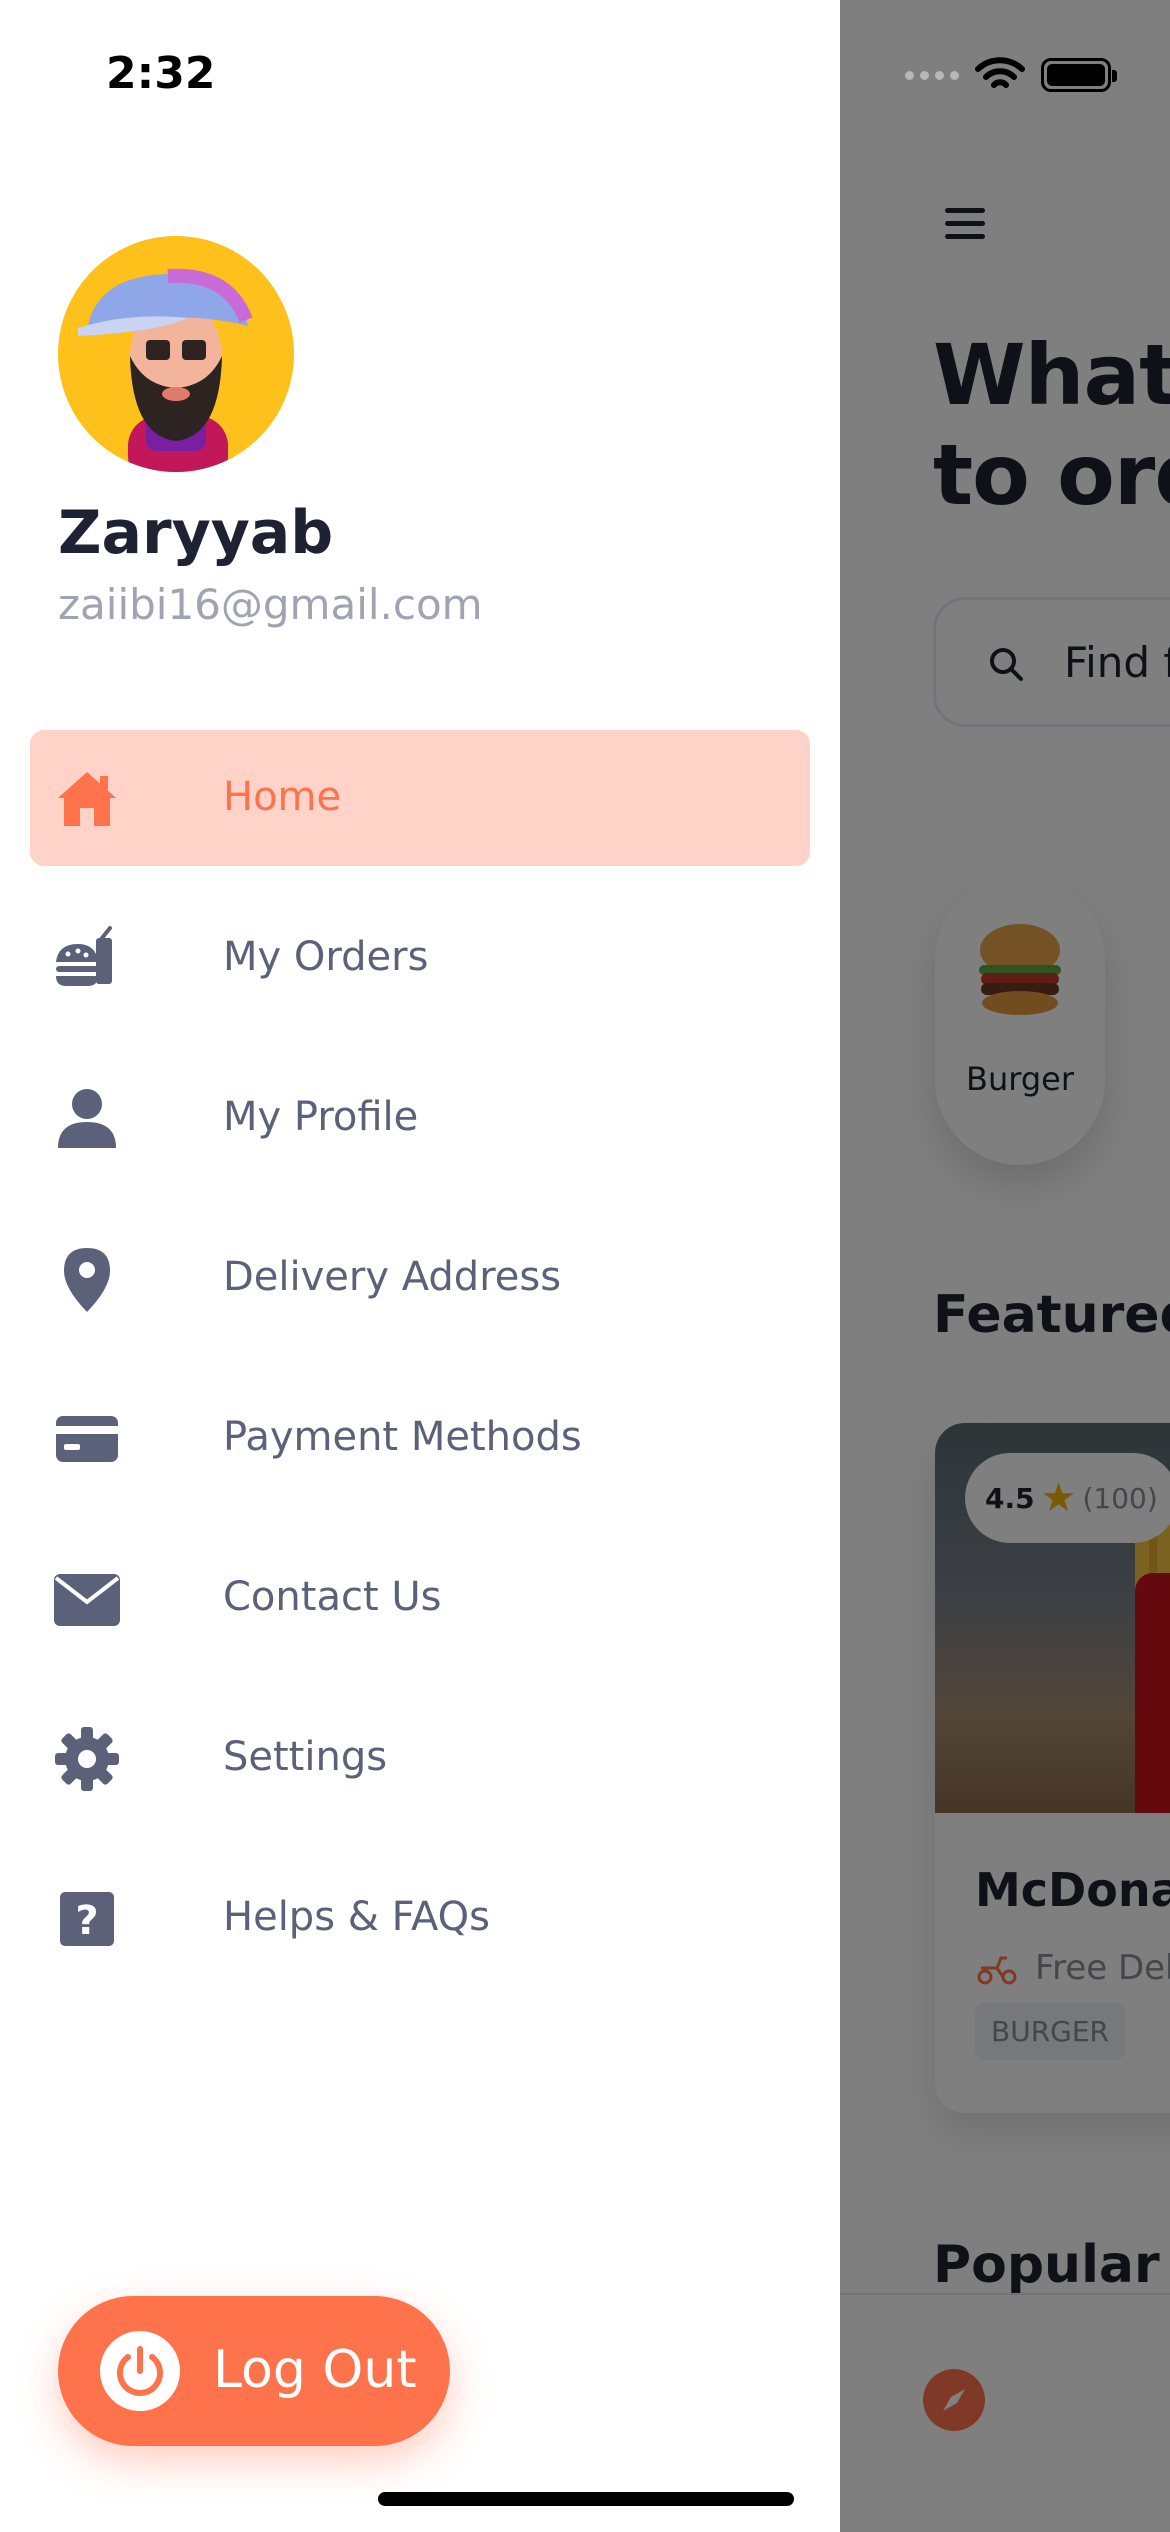  I want to click on menu-label: Helps & FAQs, so click(356, 1917).